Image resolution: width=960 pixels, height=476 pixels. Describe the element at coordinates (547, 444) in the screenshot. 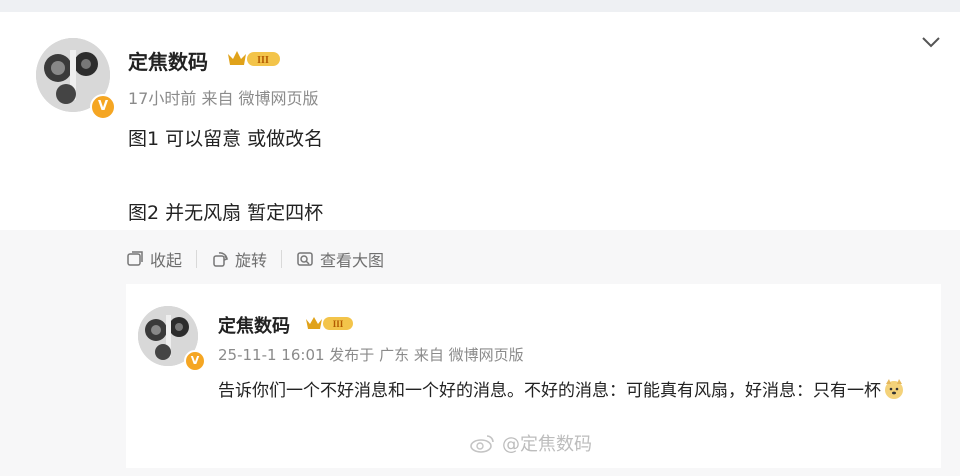

I see `watermark-text: @定焦数码` at that location.